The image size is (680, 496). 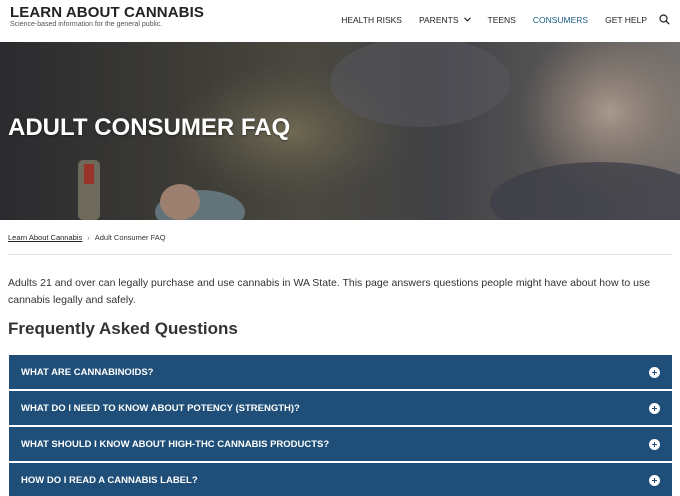 I want to click on breadcrumb: Learn About Cannabis › Adult Consumer FAQ, so click(x=87, y=237).